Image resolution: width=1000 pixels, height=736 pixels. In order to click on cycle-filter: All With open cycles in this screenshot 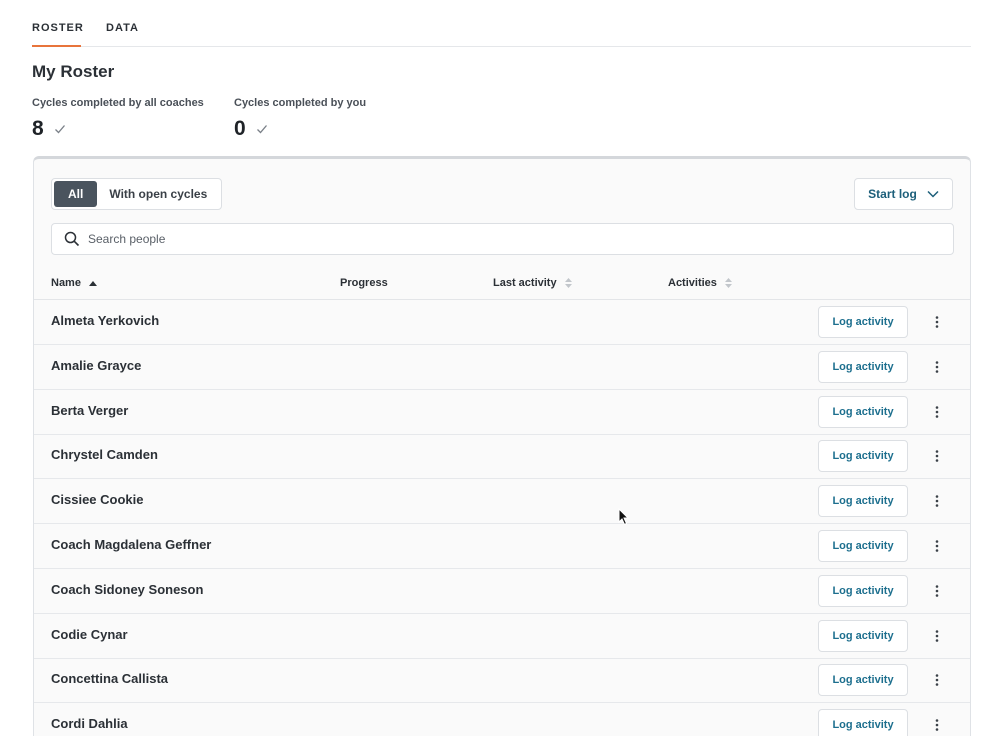, I will do `click(137, 194)`.